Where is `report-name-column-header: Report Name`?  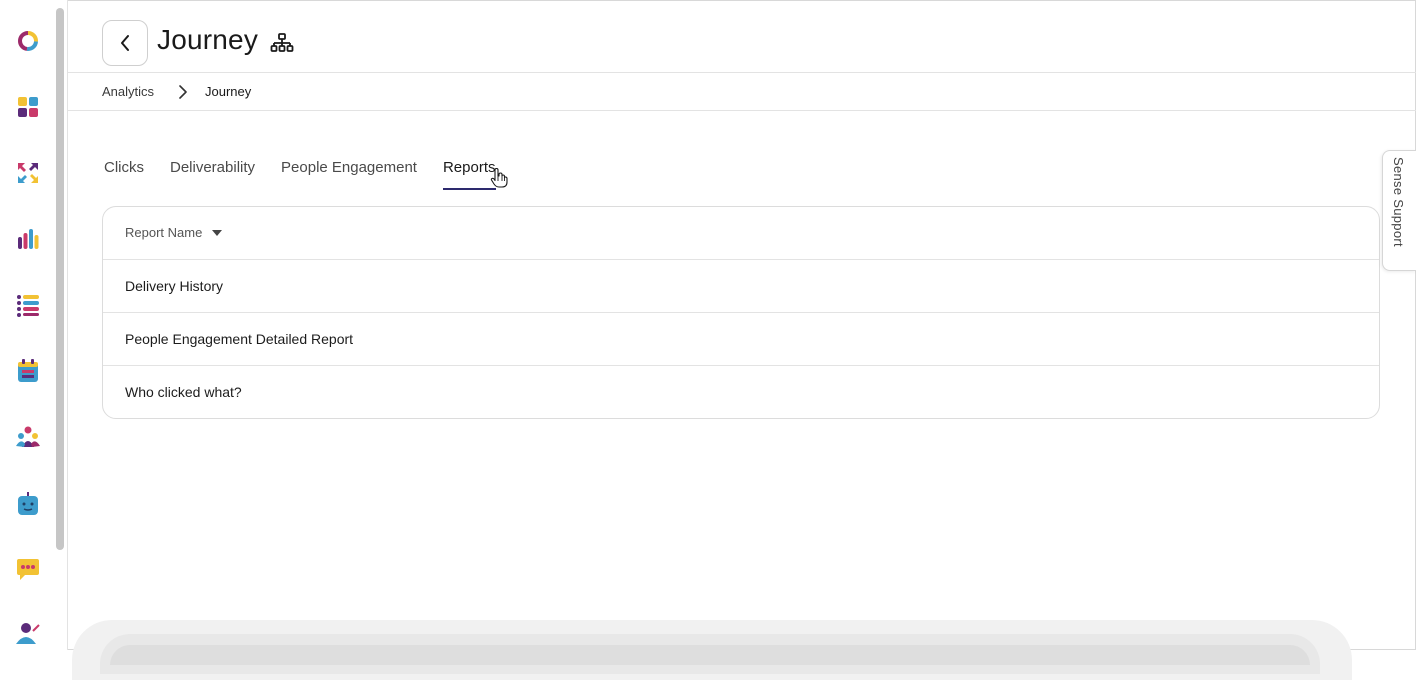 report-name-column-header: Report Name is located at coordinates (173, 232).